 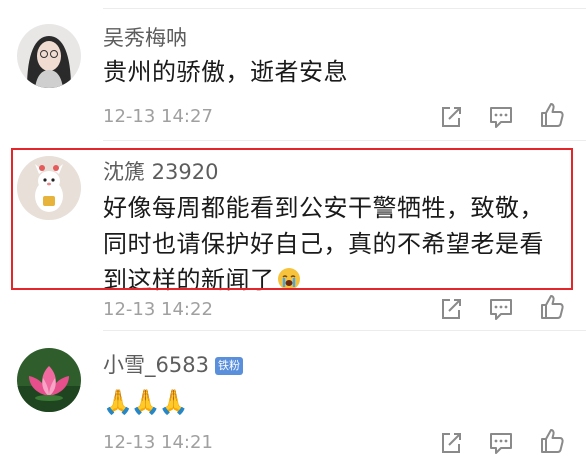 What do you see at coordinates (160, 172) in the screenshot?
I see `username: 沈篪 23920` at bounding box center [160, 172].